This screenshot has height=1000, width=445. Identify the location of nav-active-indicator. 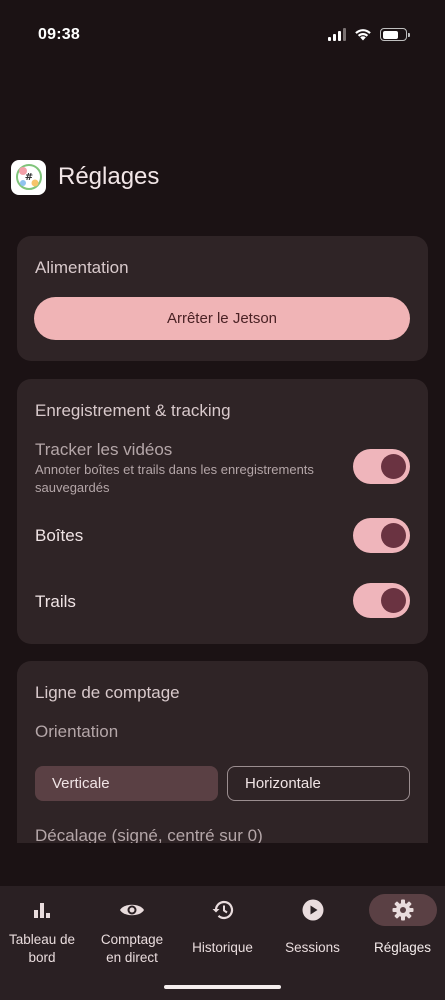
(402, 910).